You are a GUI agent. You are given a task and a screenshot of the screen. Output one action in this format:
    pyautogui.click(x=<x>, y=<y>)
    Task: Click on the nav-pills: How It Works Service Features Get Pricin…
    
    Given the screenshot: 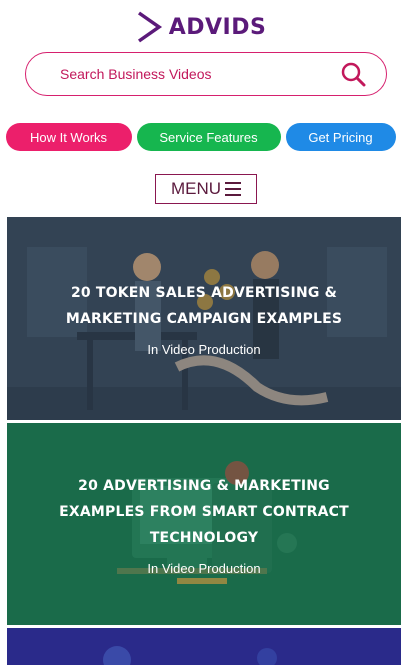 What is the action you would take?
    pyautogui.click(x=200, y=138)
    